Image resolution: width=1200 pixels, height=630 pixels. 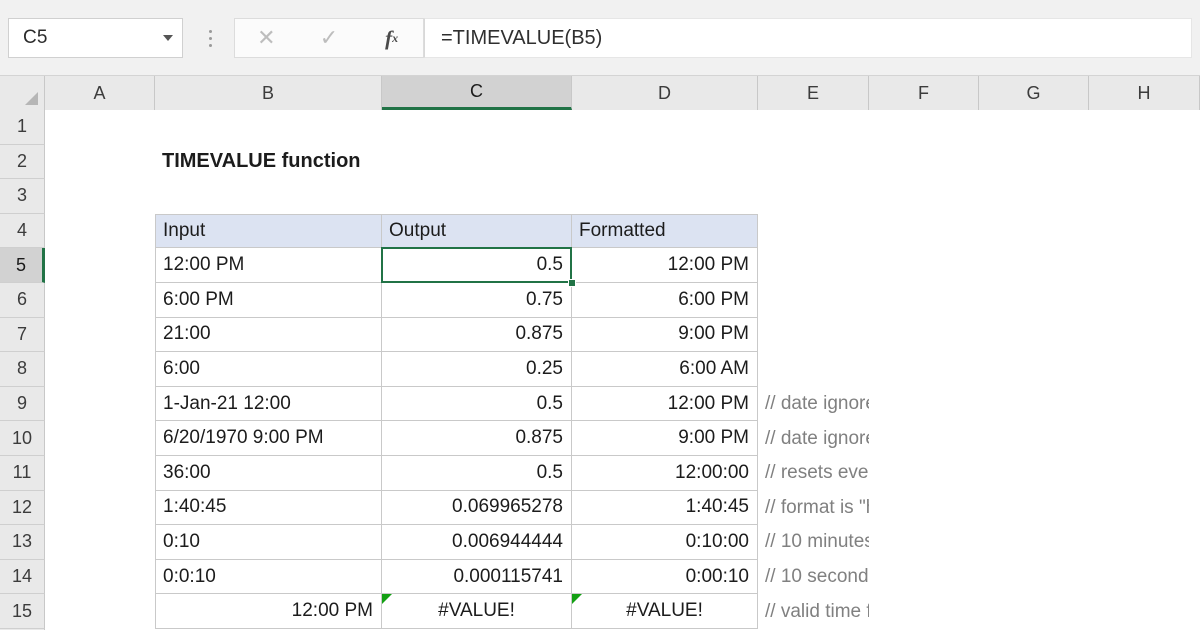 What do you see at coordinates (268, 611) in the screenshot?
I see `cell-b15: 12:00 PM` at bounding box center [268, 611].